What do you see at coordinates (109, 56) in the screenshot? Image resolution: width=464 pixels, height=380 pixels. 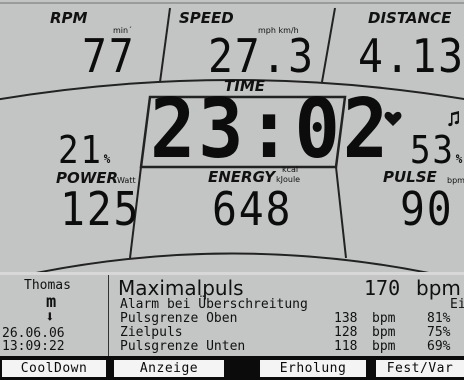 I see `rpm-value: 77` at bounding box center [109, 56].